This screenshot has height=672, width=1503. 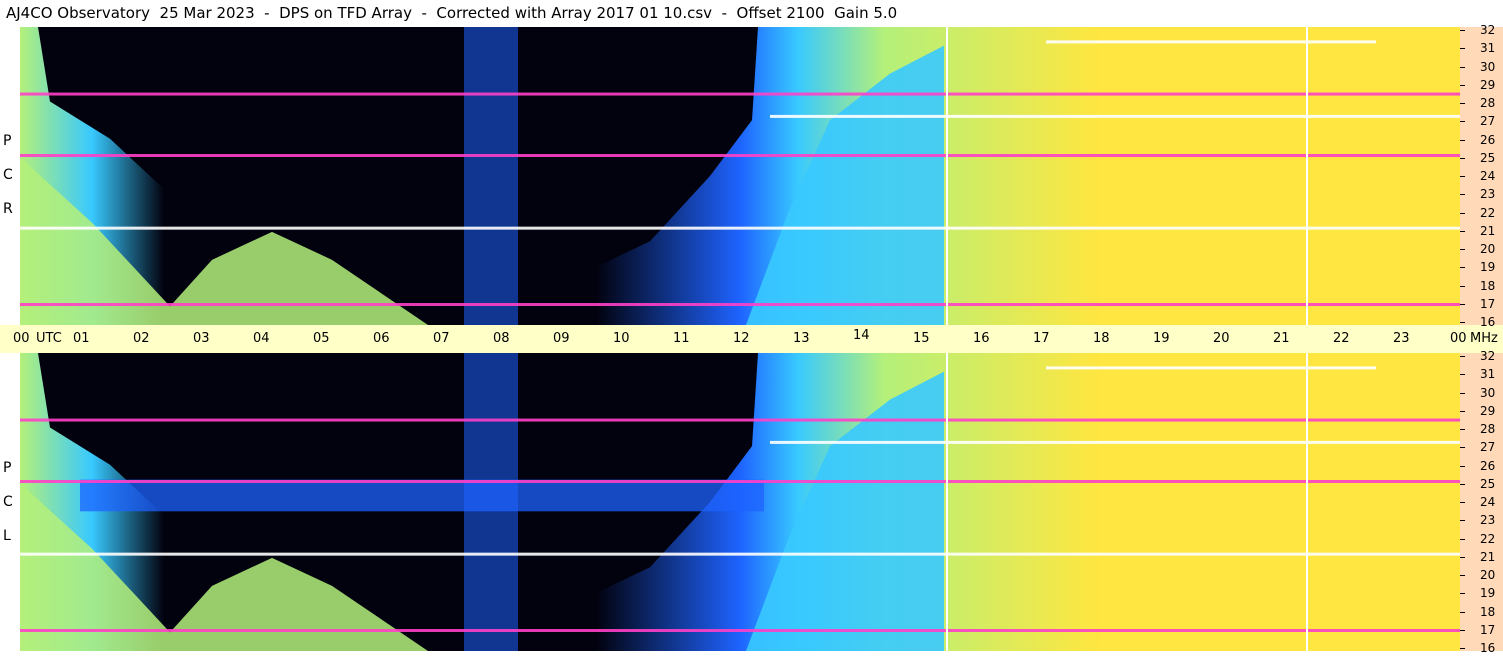 I want to click on utc-tick-label: 23, so click(x=1401, y=338).